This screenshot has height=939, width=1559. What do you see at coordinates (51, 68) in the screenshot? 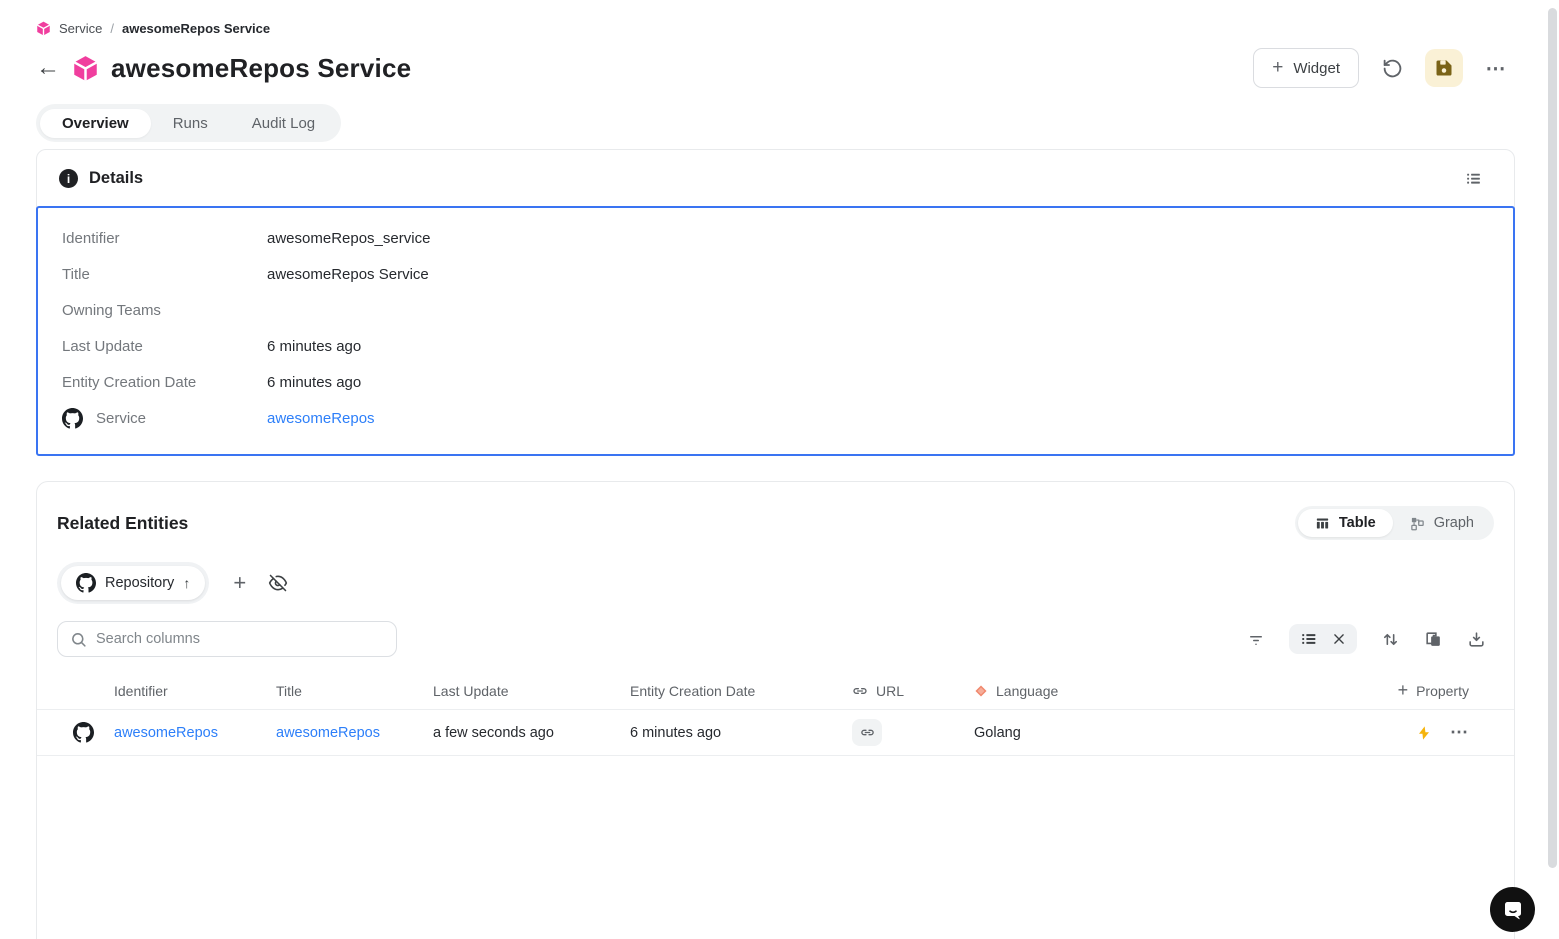
I see `back-button: ←` at bounding box center [51, 68].